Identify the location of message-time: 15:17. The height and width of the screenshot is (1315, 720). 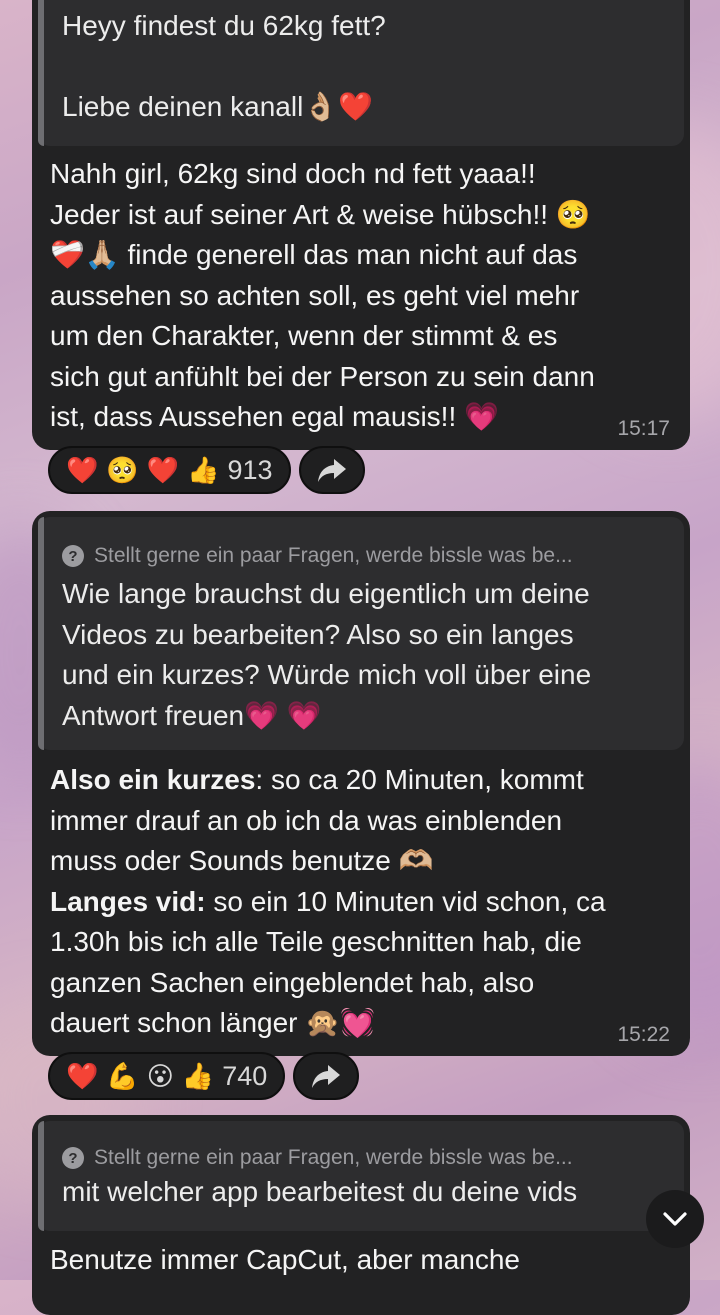
(643, 428).